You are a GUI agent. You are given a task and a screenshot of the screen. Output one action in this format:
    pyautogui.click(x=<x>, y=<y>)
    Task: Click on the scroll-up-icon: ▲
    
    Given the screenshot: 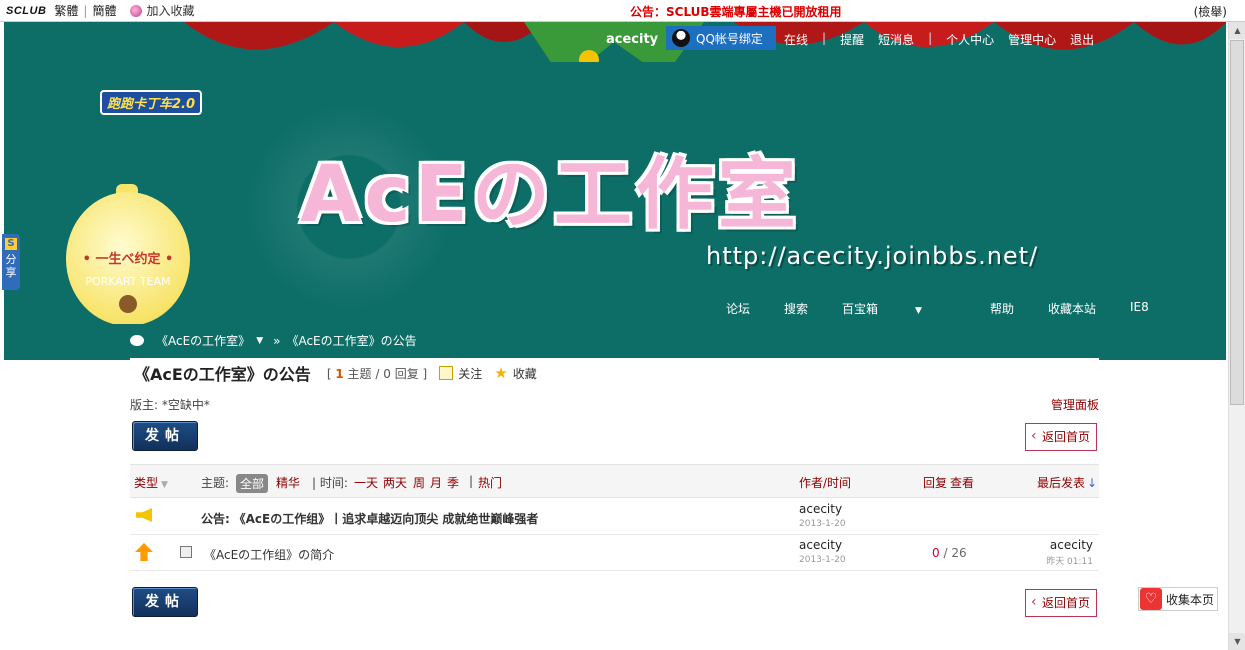 What is the action you would take?
    pyautogui.click(x=1237, y=30)
    